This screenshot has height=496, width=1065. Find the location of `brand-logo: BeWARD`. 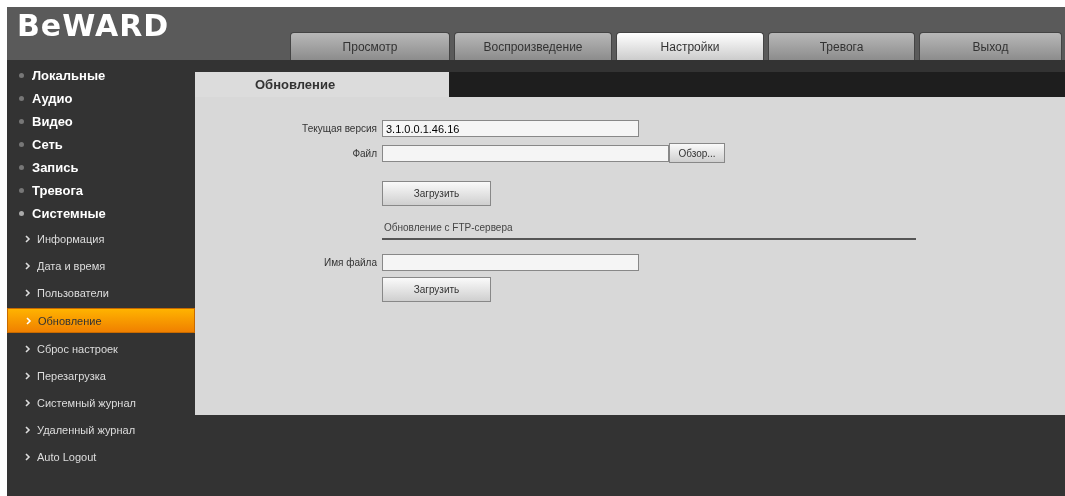

brand-logo: BeWARD is located at coordinates (94, 25).